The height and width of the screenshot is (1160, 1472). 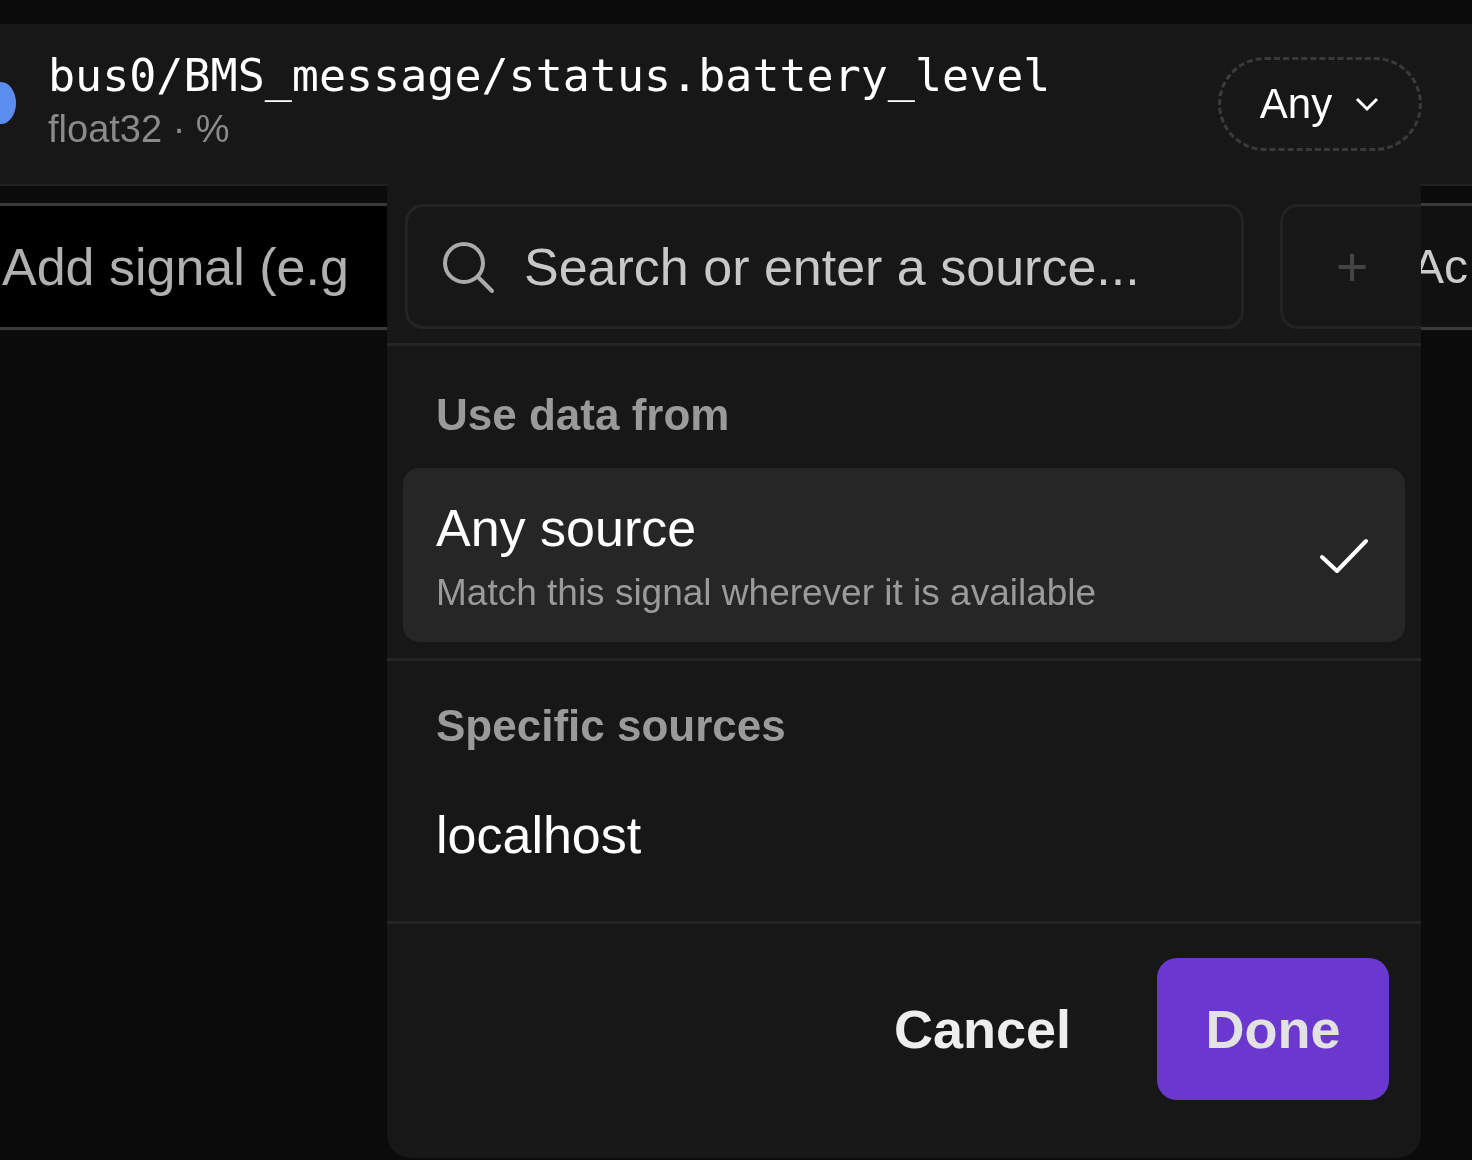 What do you see at coordinates (1367, 104) in the screenshot?
I see `chevron-down-icon` at bounding box center [1367, 104].